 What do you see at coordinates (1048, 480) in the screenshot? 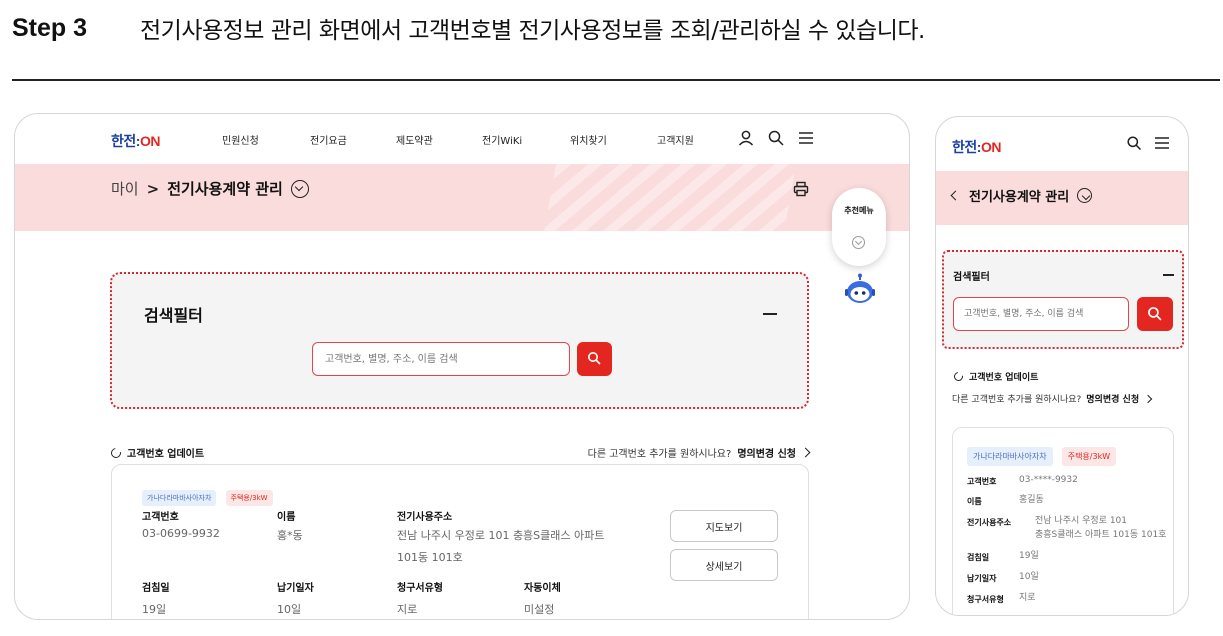
I see `customer-no-value: 03-****-9932` at bounding box center [1048, 480].